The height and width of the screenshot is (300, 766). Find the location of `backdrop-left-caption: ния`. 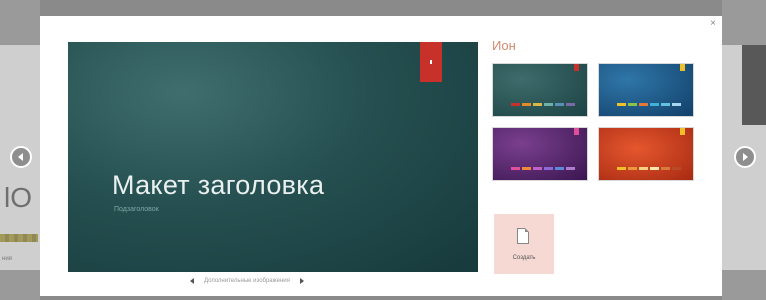

backdrop-left-caption: ния is located at coordinates (7, 259).